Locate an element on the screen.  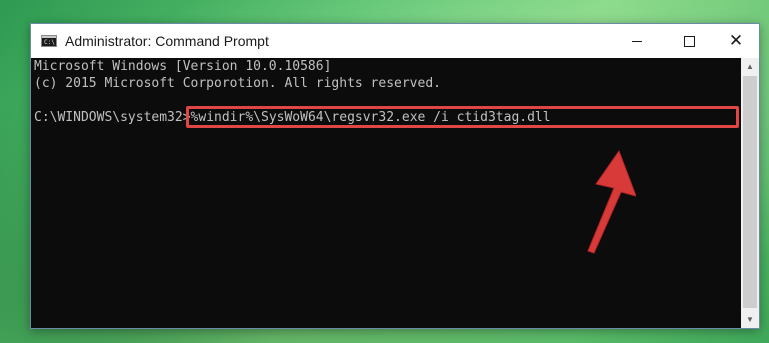
maximize-icon is located at coordinates (689, 41).